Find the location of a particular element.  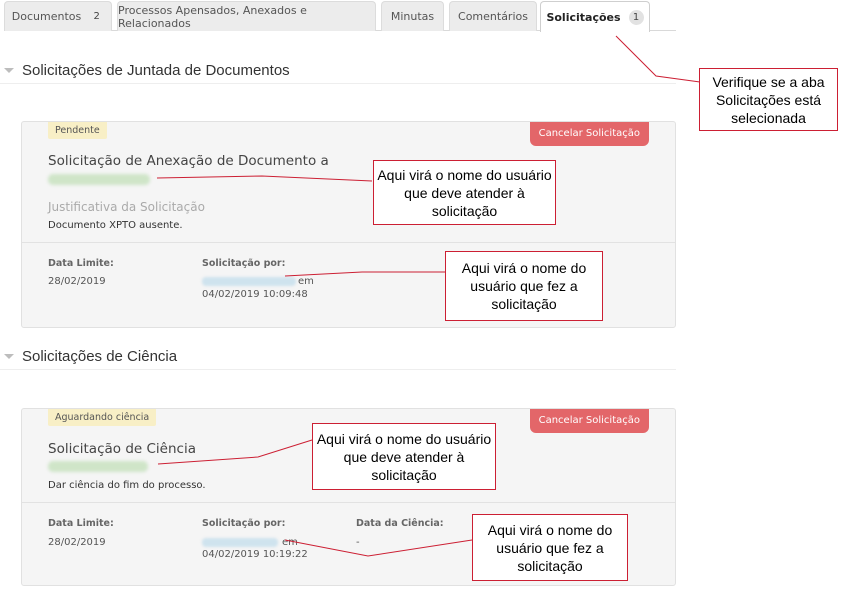

tab-label: Comentários is located at coordinates (493, 16).